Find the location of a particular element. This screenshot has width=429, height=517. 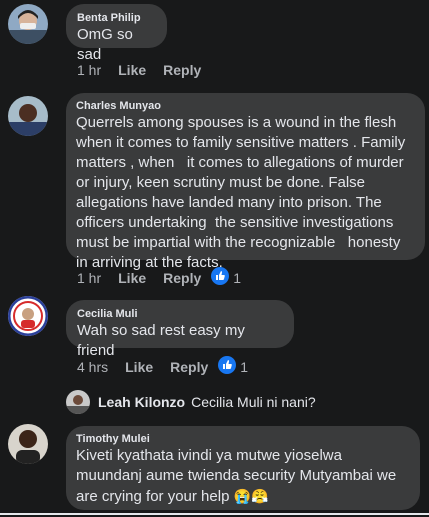

comment-bubble-benta-philip: Benta Philip OmG so sad is located at coordinates (116, 33).